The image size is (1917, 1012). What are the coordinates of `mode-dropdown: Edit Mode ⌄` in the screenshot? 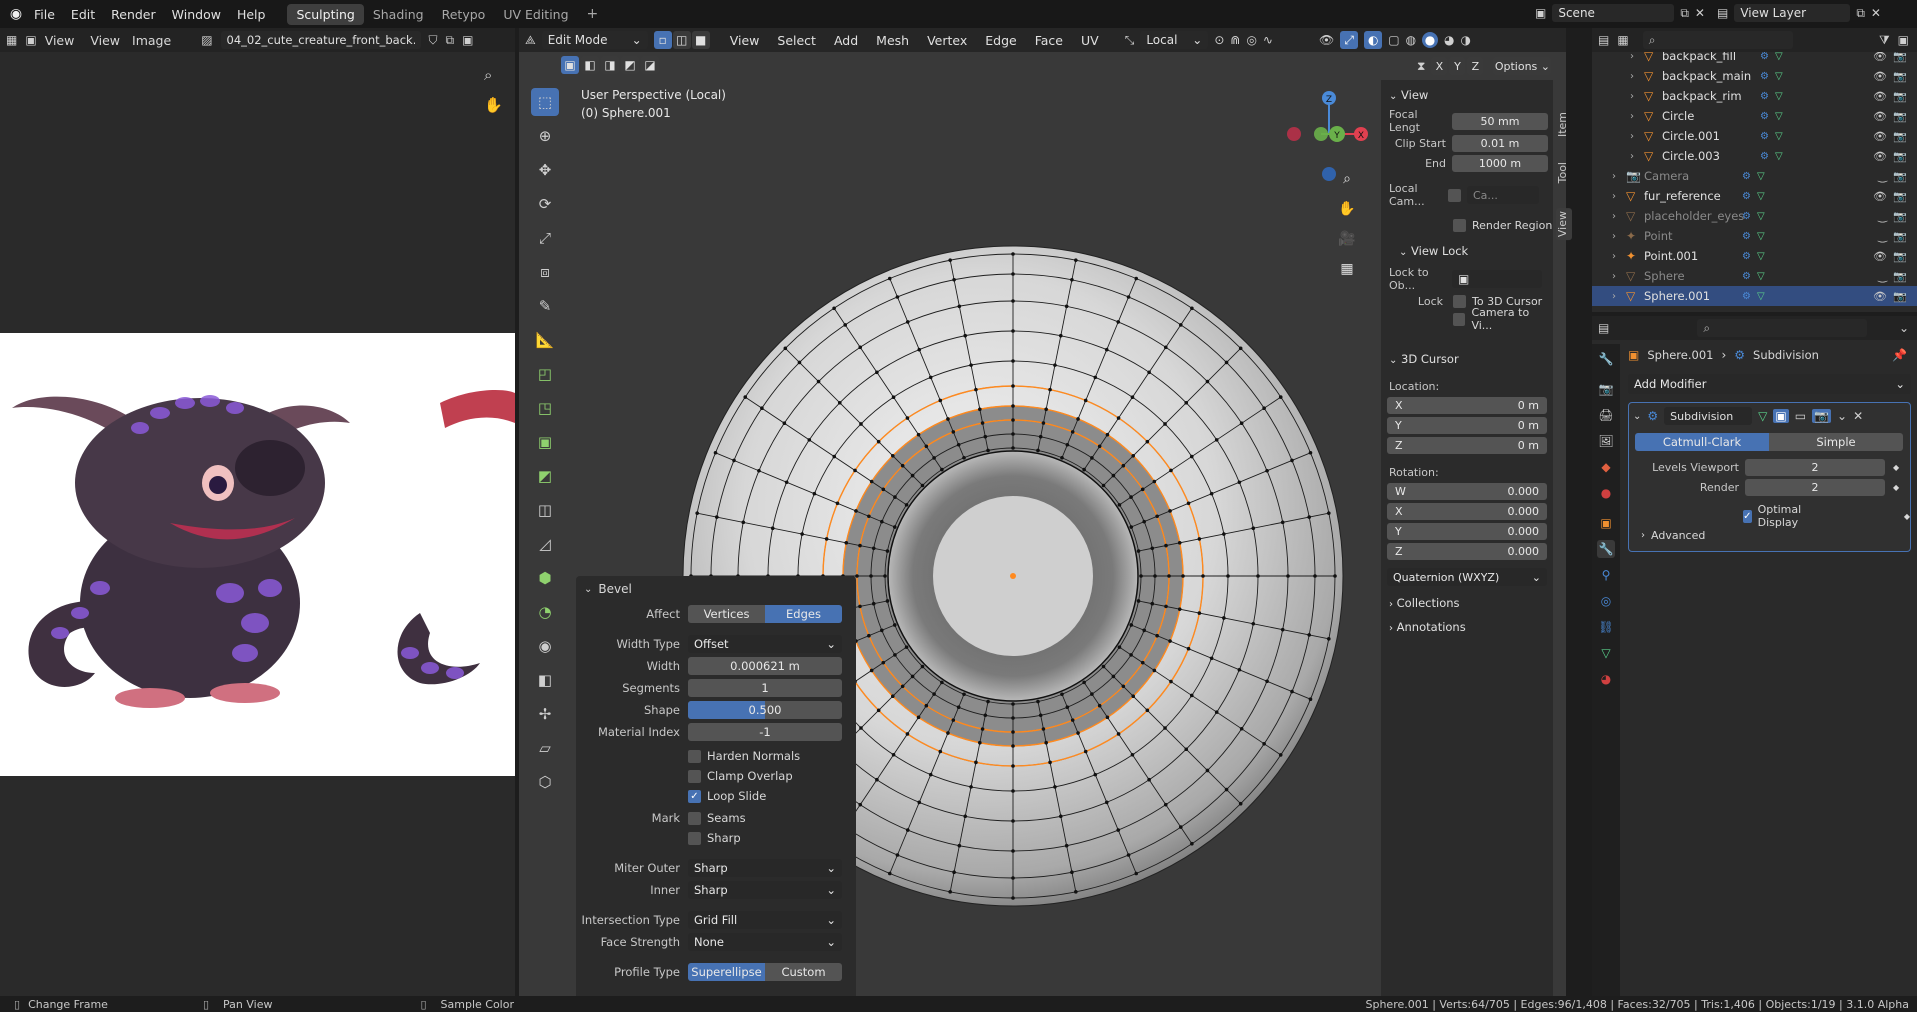 It's located at (594, 40).